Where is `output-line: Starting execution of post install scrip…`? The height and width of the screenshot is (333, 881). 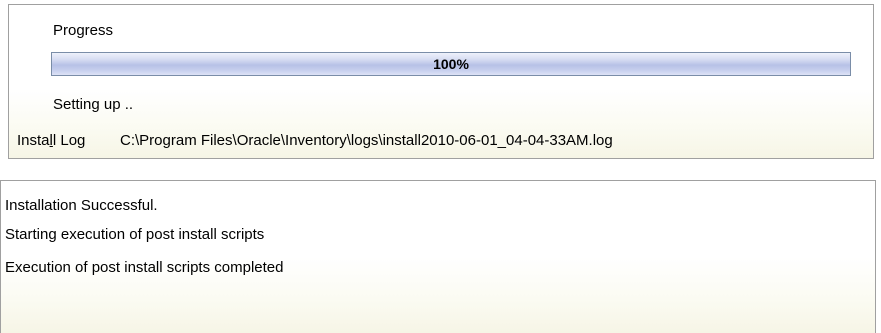
output-line: Starting execution of post install scrip… is located at coordinates (135, 234).